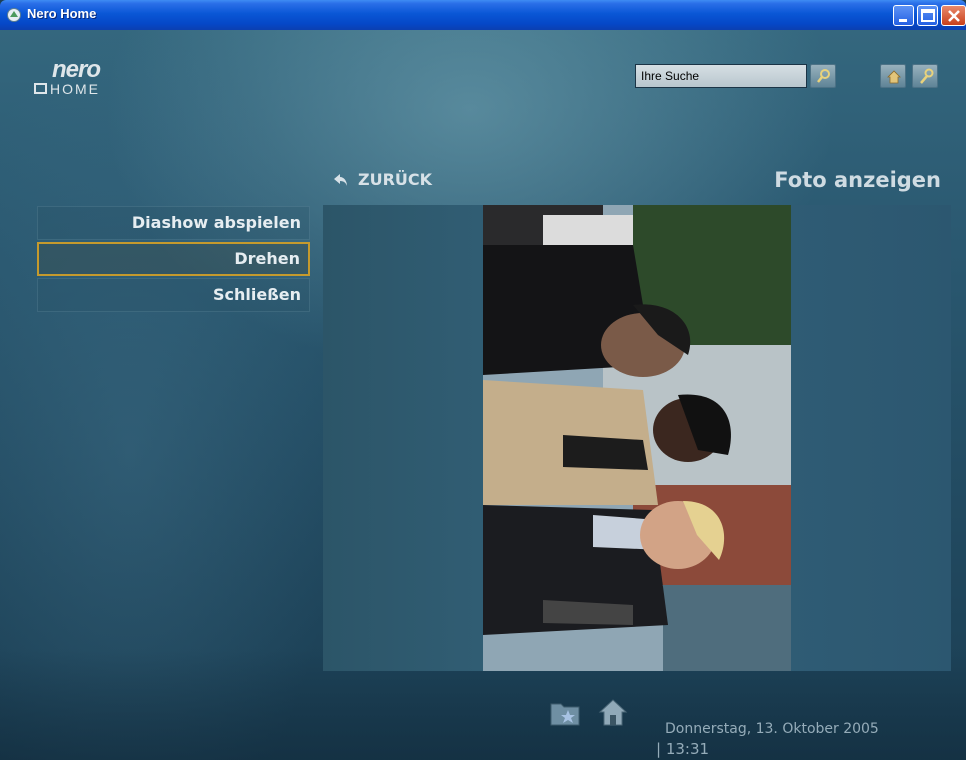 This screenshot has width=966, height=760. What do you see at coordinates (173, 223) in the screenshot?
I see `menu-item-slideshow: Diashow abspielen` at bounding box center [173, 223].